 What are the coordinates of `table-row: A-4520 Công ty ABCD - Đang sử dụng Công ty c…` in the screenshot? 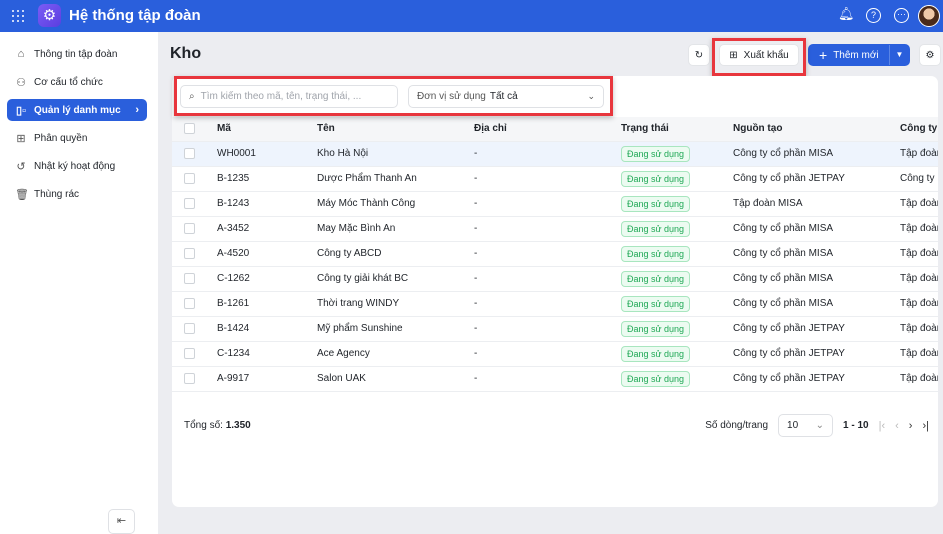 It's located at (555, 254).